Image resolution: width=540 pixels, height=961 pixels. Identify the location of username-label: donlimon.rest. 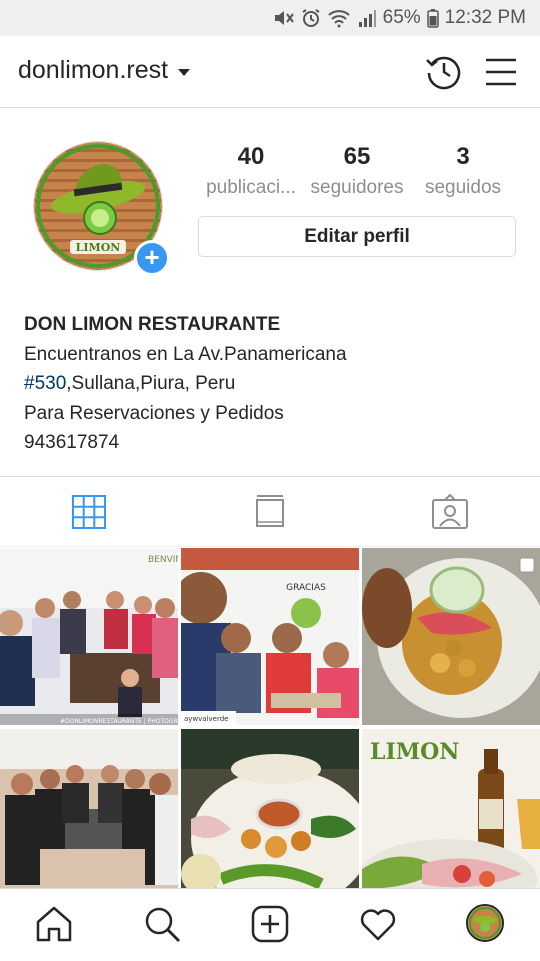
(93, 70).